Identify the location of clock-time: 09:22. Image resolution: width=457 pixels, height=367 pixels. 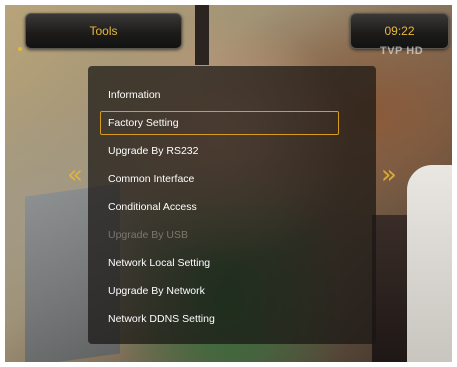
(399, 31).